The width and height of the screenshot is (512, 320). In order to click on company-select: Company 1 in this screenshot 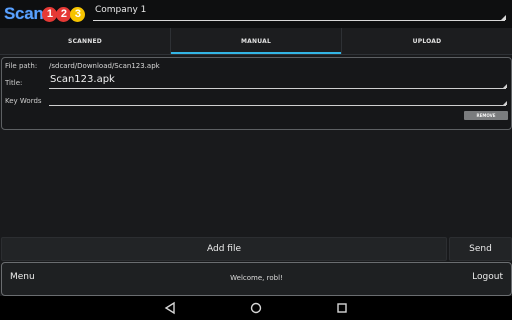, I will do `click(299, 12)`.